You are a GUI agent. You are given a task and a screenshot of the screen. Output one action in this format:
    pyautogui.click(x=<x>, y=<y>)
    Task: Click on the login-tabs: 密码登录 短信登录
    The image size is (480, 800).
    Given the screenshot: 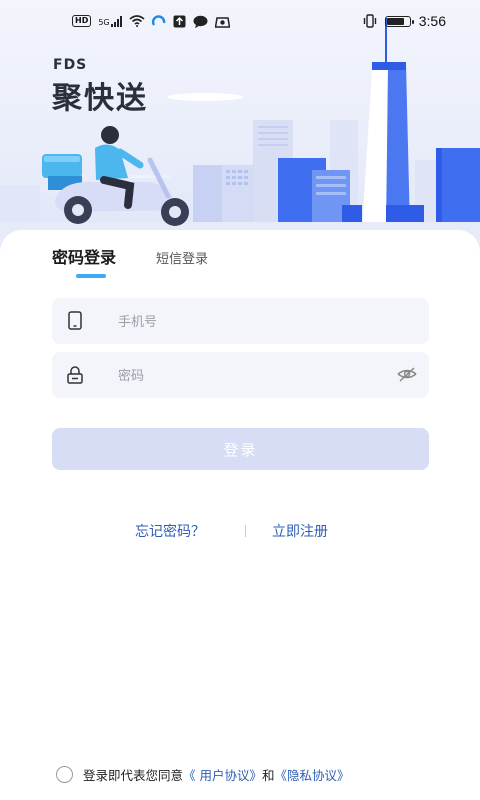 What is the action you would take?
    pyautogui.click(x=130, y=256)
    